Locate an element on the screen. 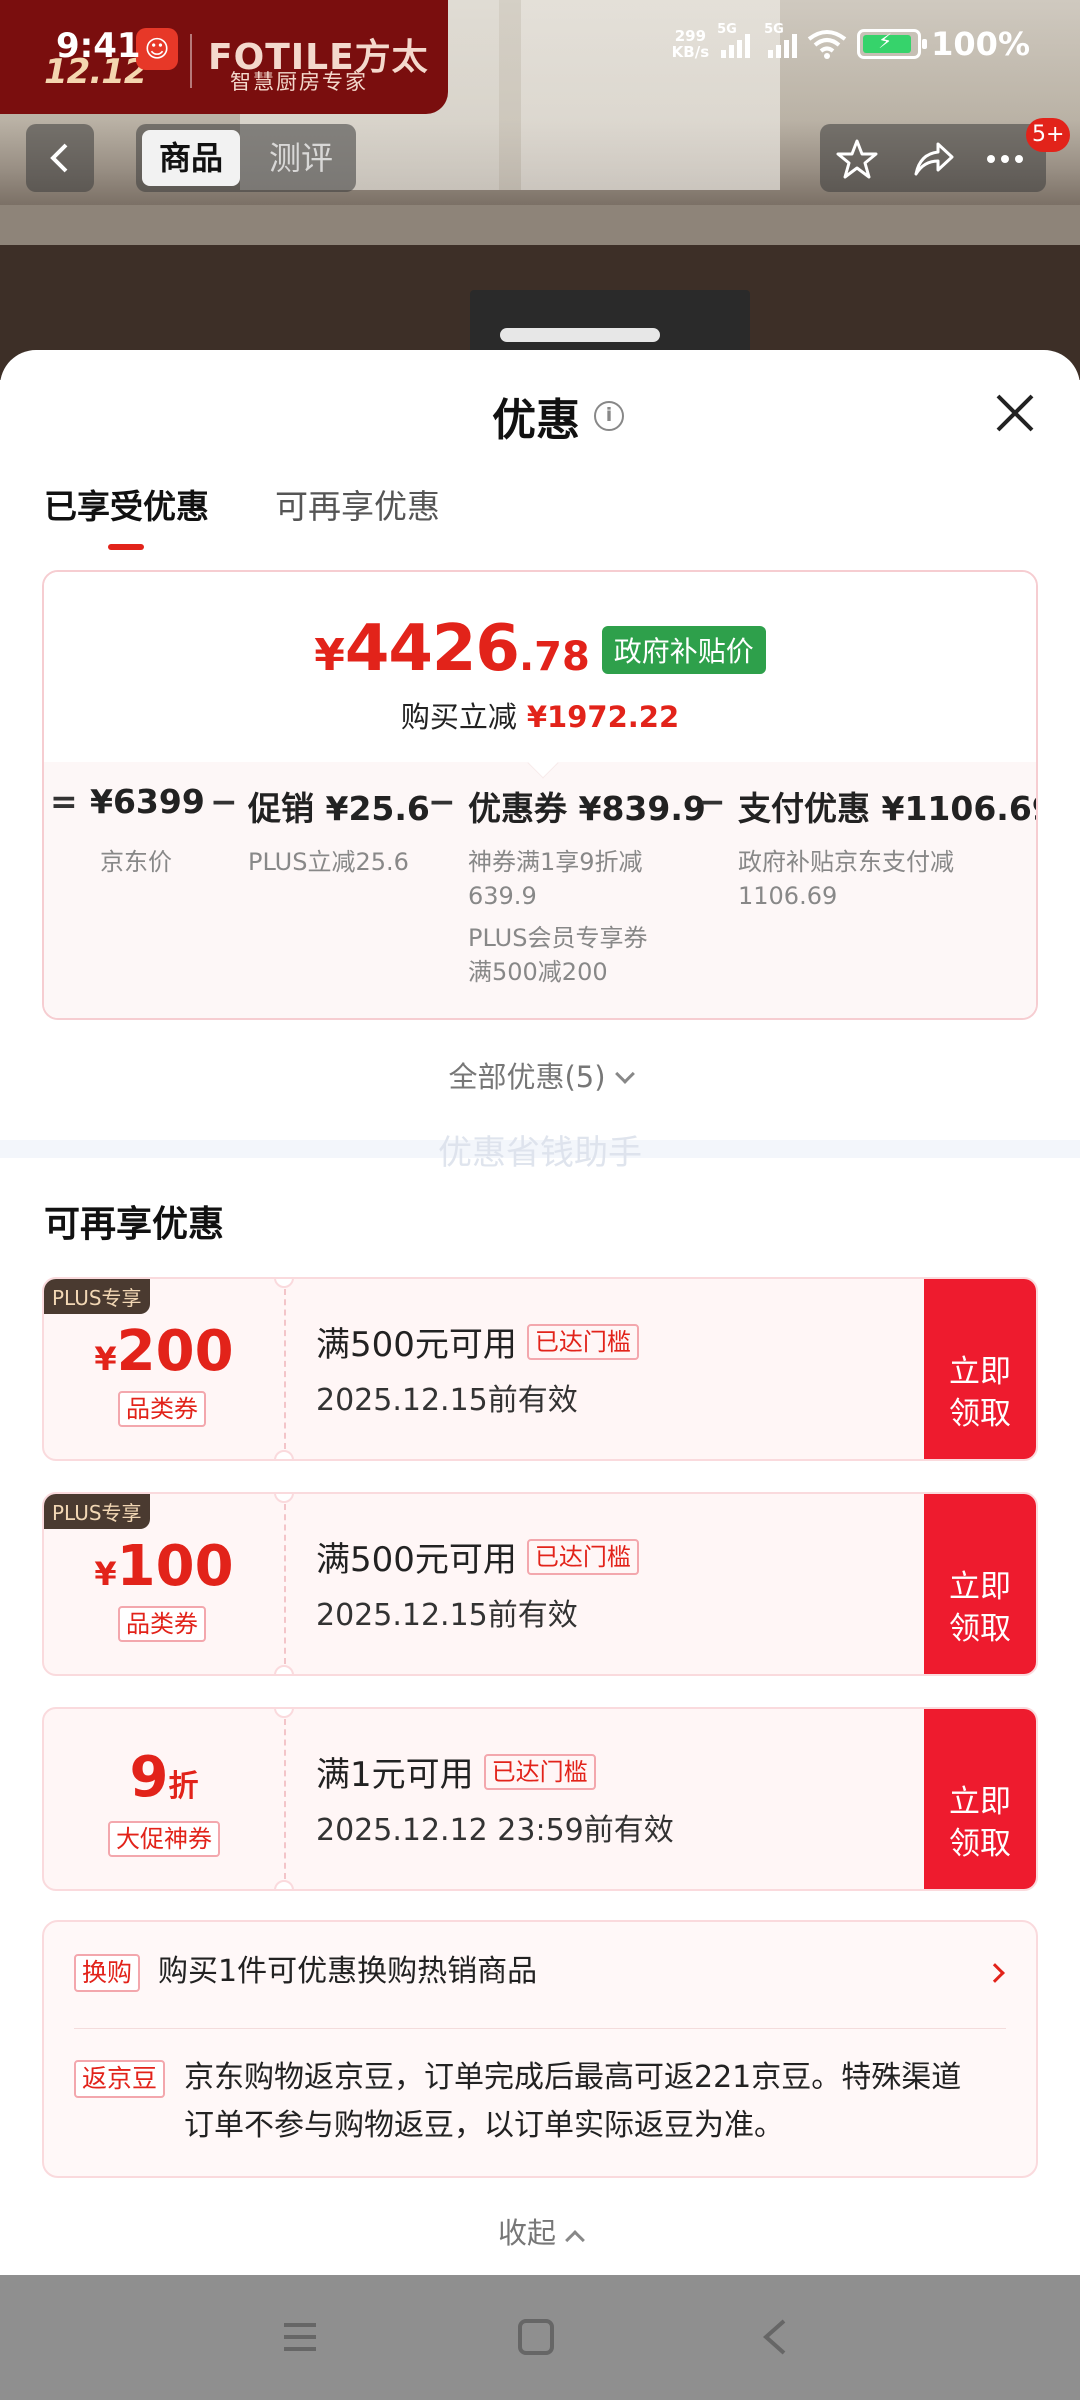  coupon-type: 大促神券 is located at coordinates (164, 1839).